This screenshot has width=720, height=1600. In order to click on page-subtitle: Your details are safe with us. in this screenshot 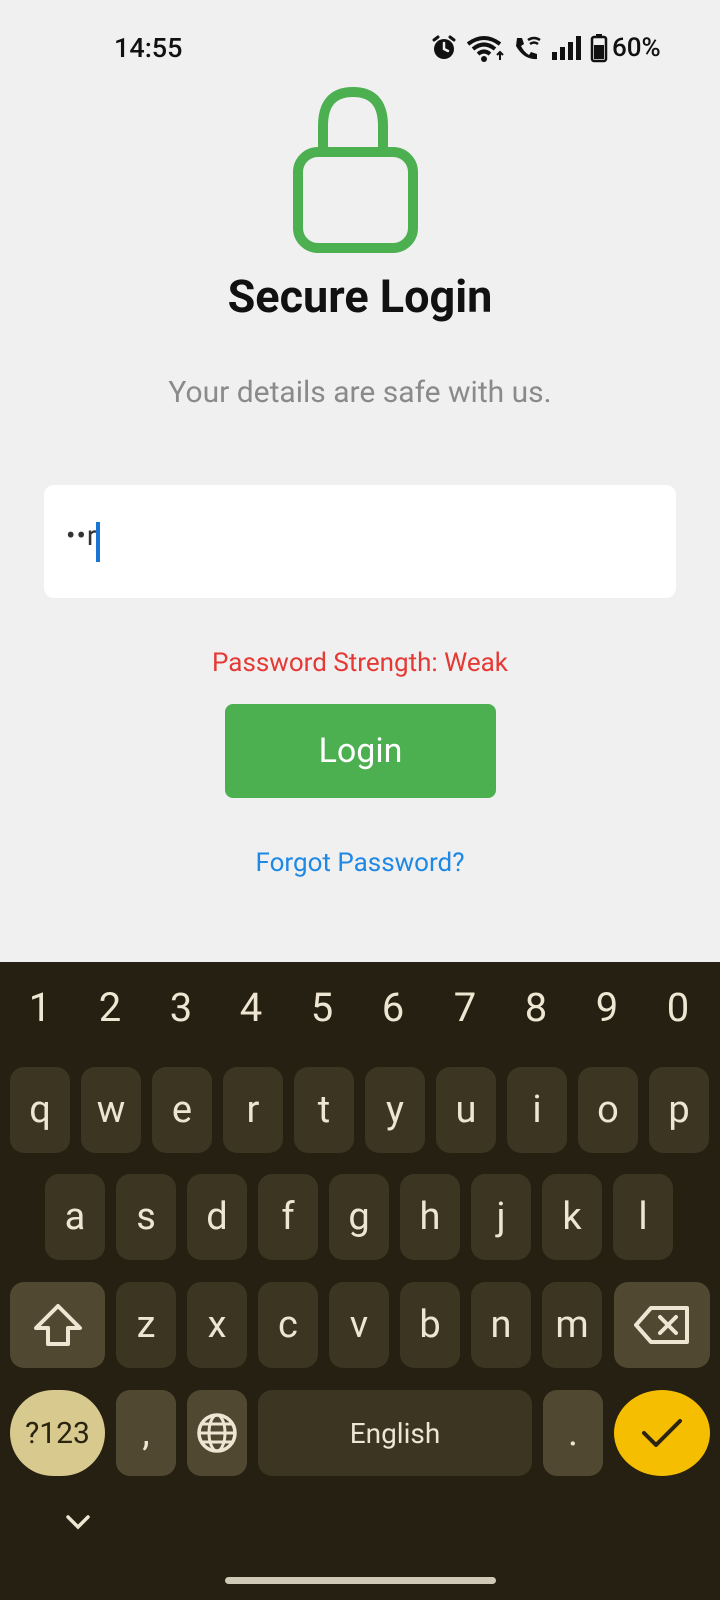, I will do `click(360, 392)`.